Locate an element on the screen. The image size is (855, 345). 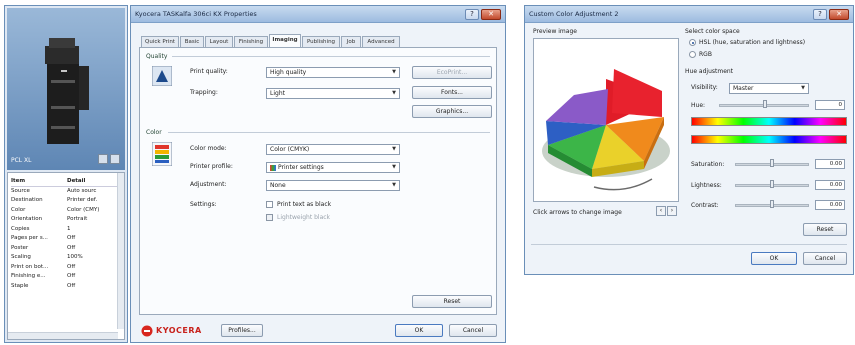
tab-job: Job is located at coordinates (351, 41).